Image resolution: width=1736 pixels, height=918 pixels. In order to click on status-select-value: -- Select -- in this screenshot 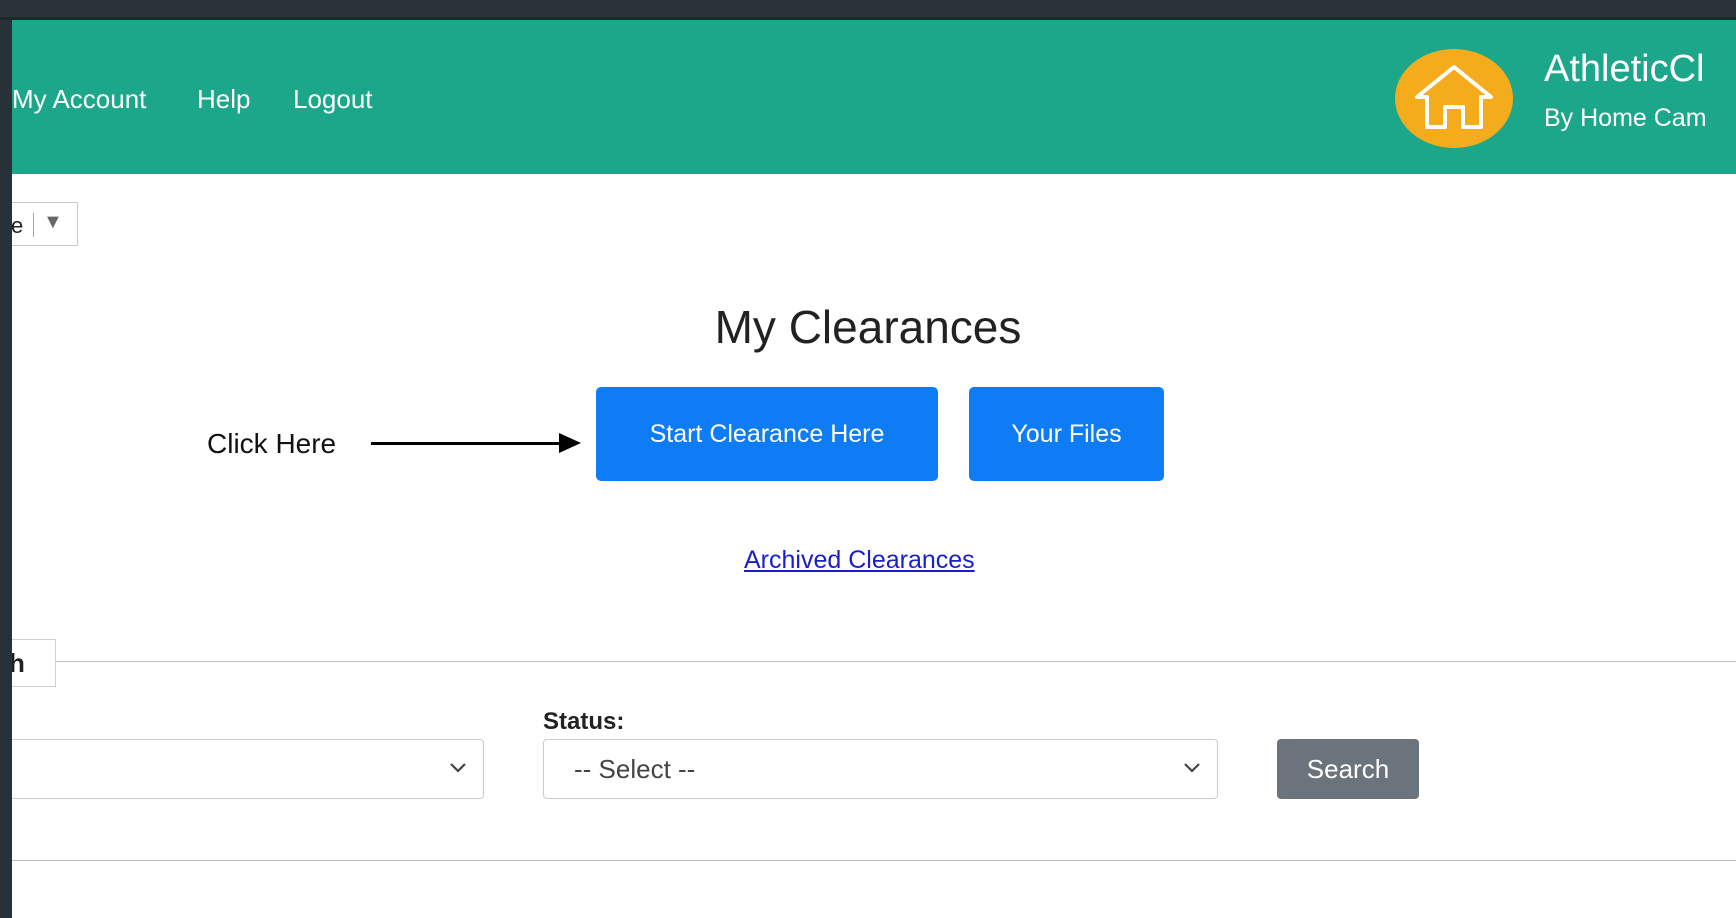, I will do `click(635, 769)`.